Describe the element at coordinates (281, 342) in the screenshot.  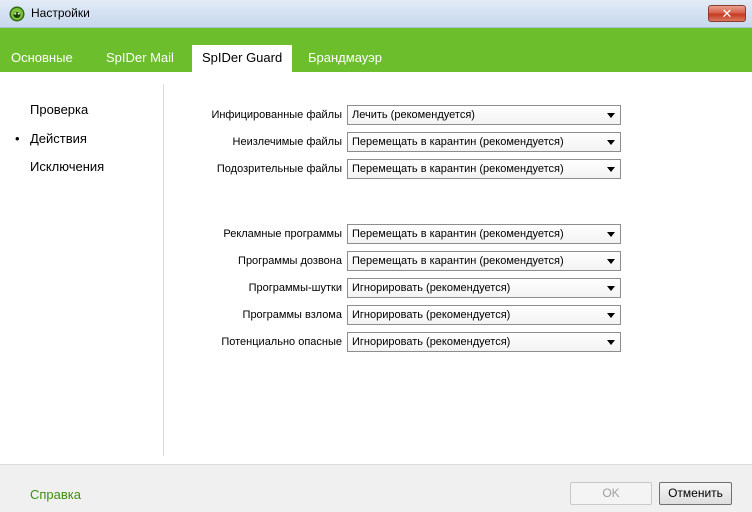
I see `riskware-label: Потенциально опасные` at that location.